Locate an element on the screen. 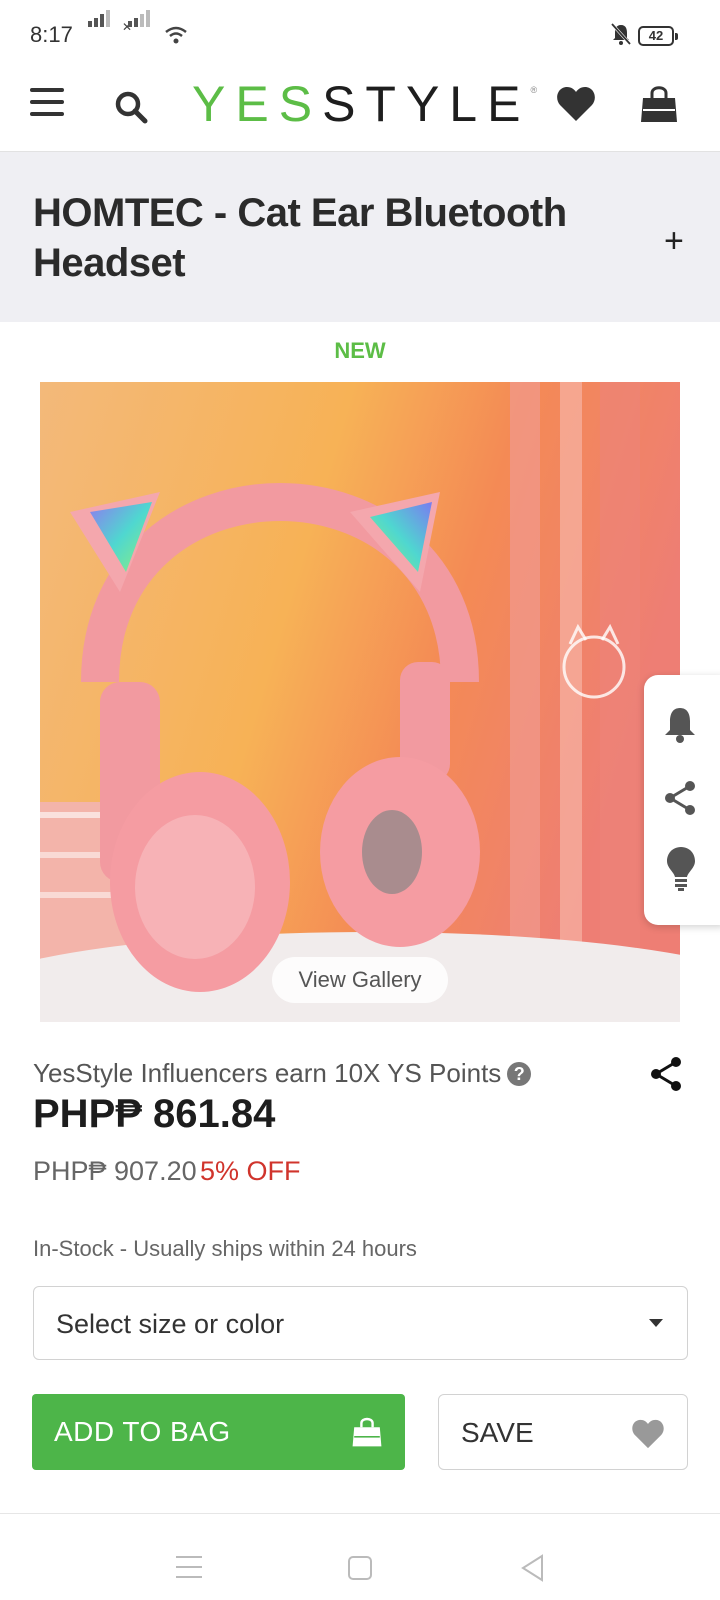 This screenshot has width=720, height=1600. add-to-bag-button: ADD TO BAG is located at coordinates (218, 1432).